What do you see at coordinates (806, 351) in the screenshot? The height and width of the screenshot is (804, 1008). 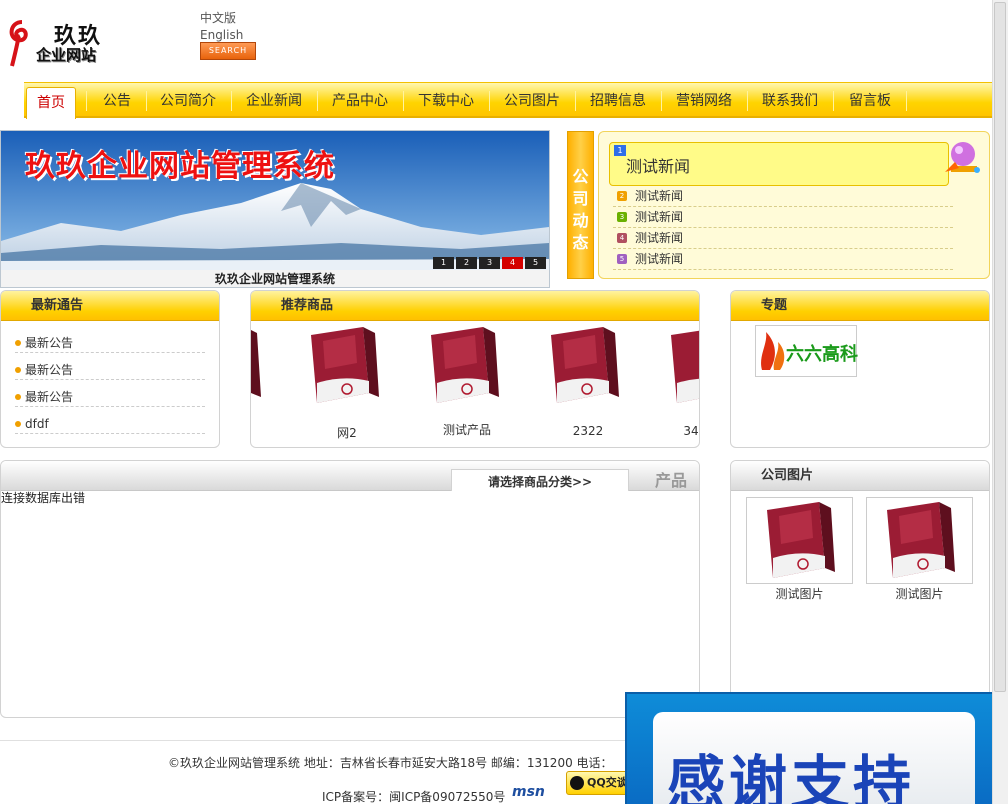 I see `sponsor-logo: 六六高科` at bounding box center [806, 351].